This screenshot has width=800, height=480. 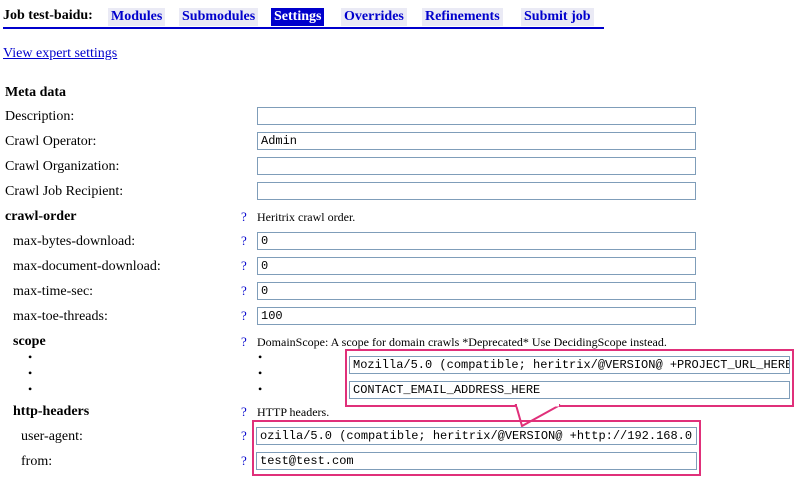 I want to click on job-title: Job test-baidu:, so click(x=48, y=15).